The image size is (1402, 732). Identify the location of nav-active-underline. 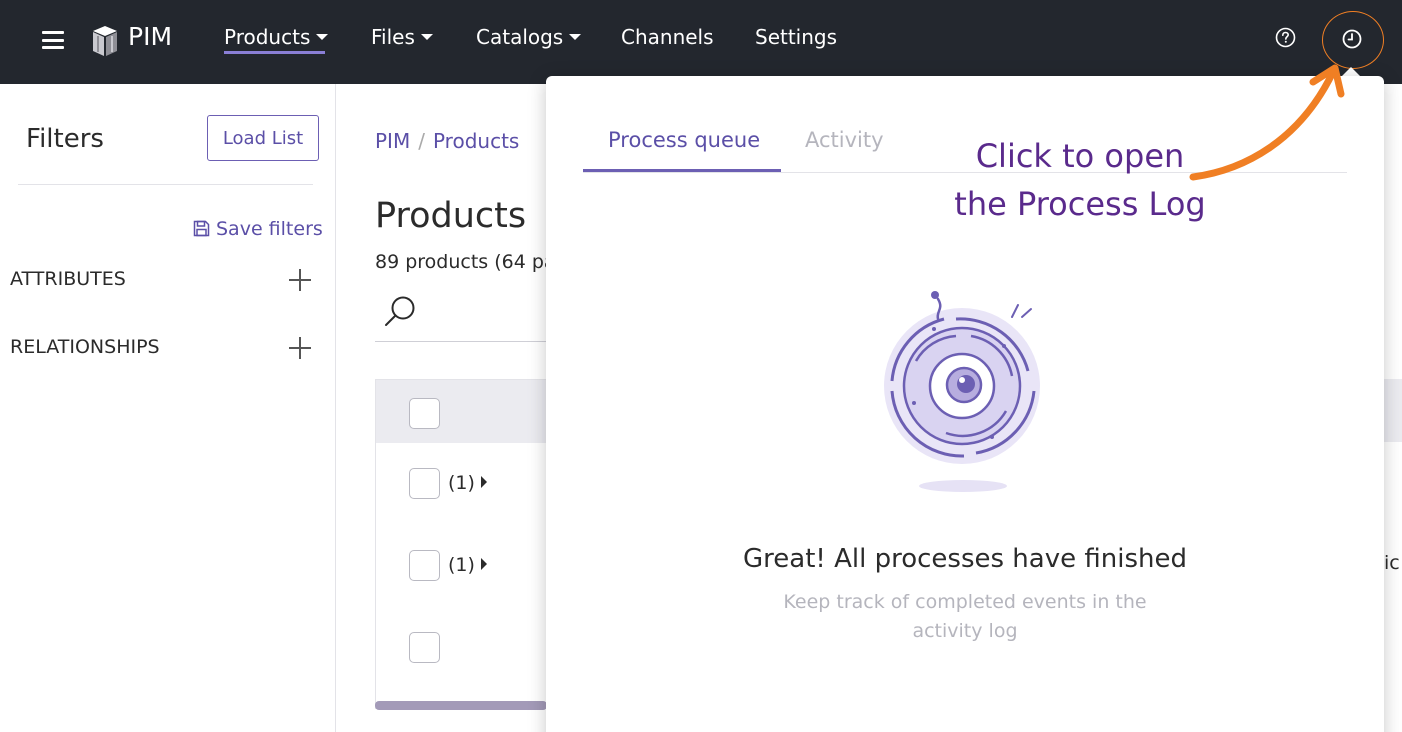
(274, 52).